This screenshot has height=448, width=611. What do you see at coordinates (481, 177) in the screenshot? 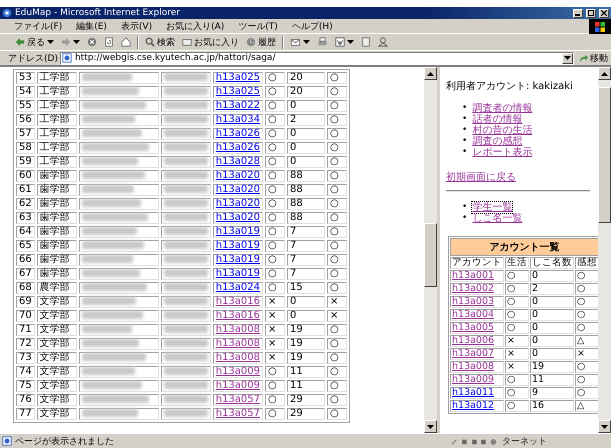
I see `back-link: 初期画面に戻る` at bounding box center [481, 177].